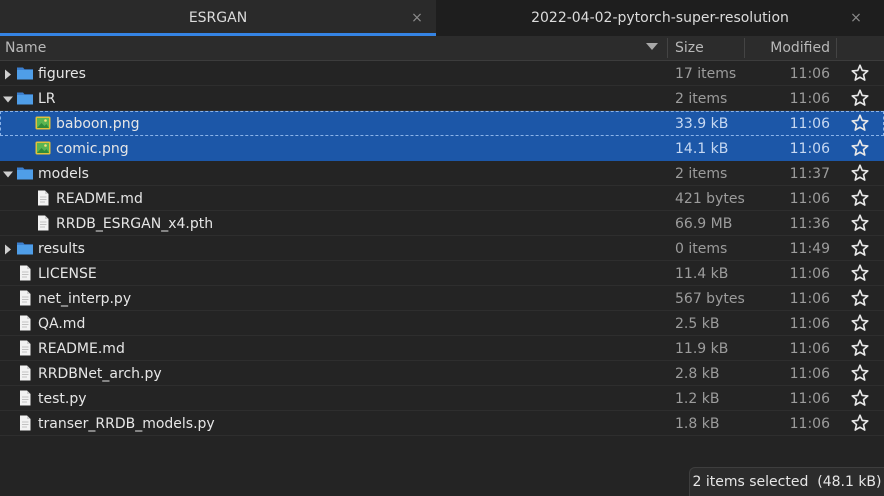 The height and width of the screenshot is (496, 884). What do you see at coordinates (704, 223) in the screenshot?
I see `file-size: 66.9 MB` at bounding box center [704, 223].